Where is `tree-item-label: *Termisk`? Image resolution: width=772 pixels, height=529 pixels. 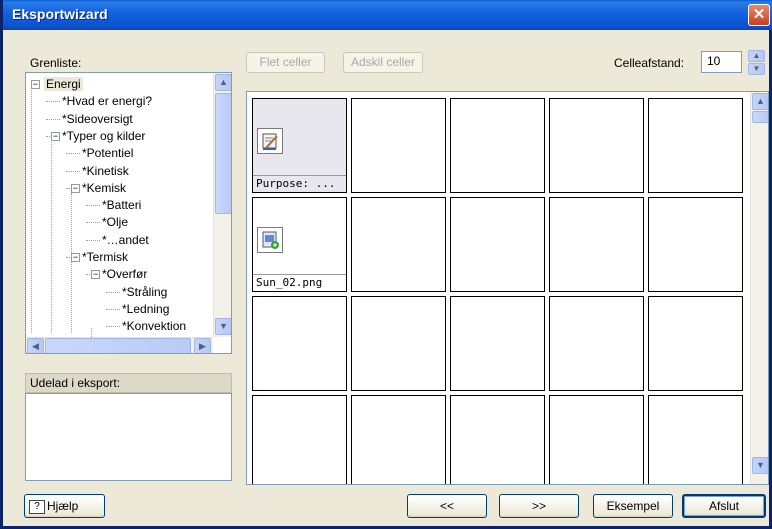
tree-item-label: *Termisk is located at coordinates (105, 257).